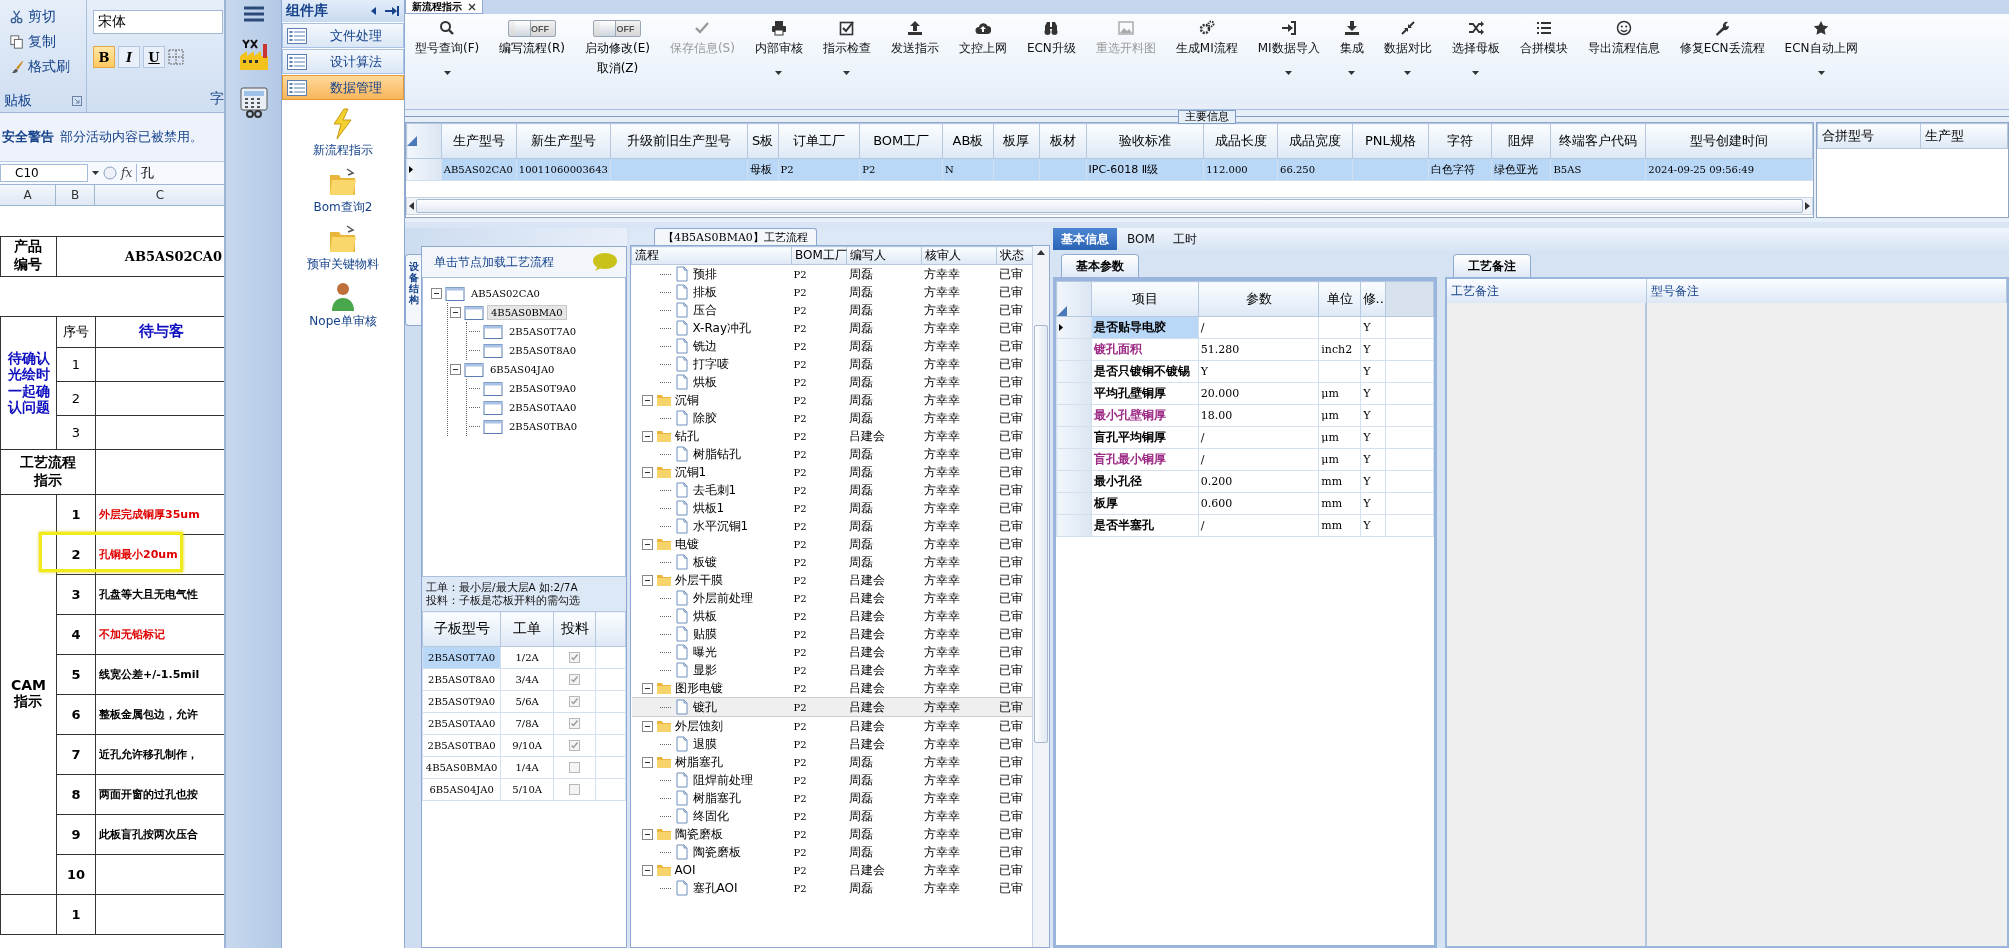 This screenshot has height=948, width=2009. What do you see at coordinates (505, 293) in the screenshot?
I see `tree-node: AB5AS02CA0` at bounding box center [505, 293].